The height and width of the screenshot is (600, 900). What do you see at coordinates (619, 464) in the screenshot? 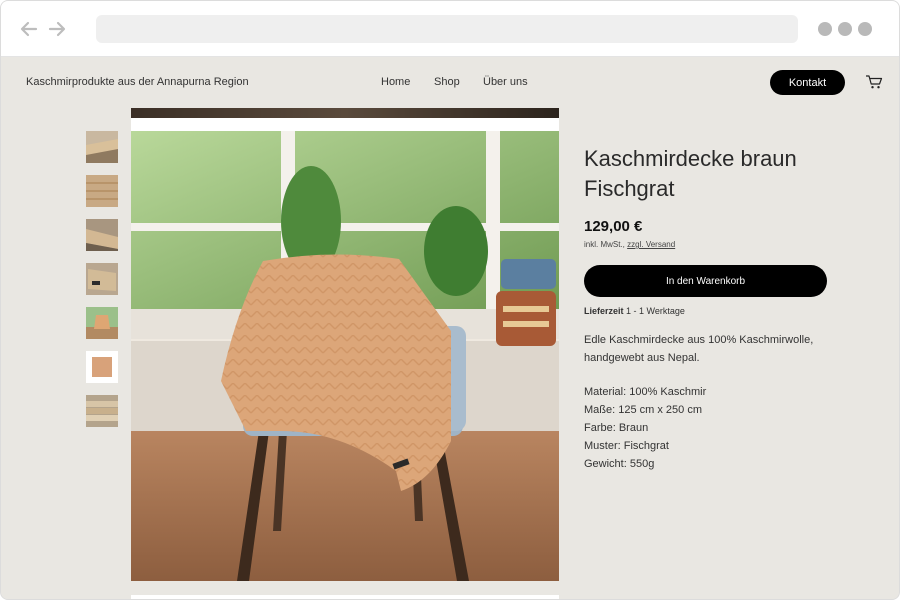
I see `spec-weight: Gewicht: 550g` at bounding box center [619, 464].